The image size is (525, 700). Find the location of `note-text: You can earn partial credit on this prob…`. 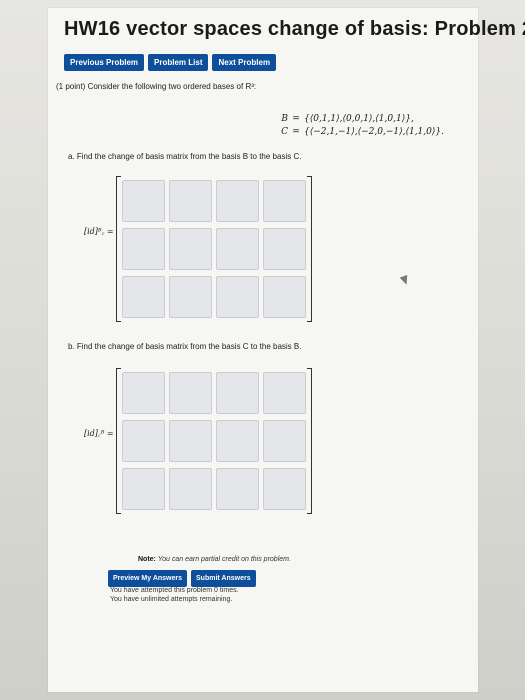

note-text: You can earn partial credit on this prob… is located at coordinates (224, 559).